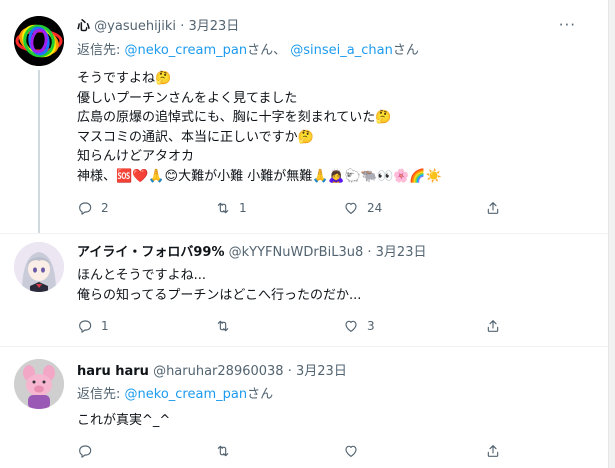 This screenshot has width=615, height=468. What do you see at coordinates (39, 152) in the screenshot?
I see `thread-line` at bounding box center [39, 152].